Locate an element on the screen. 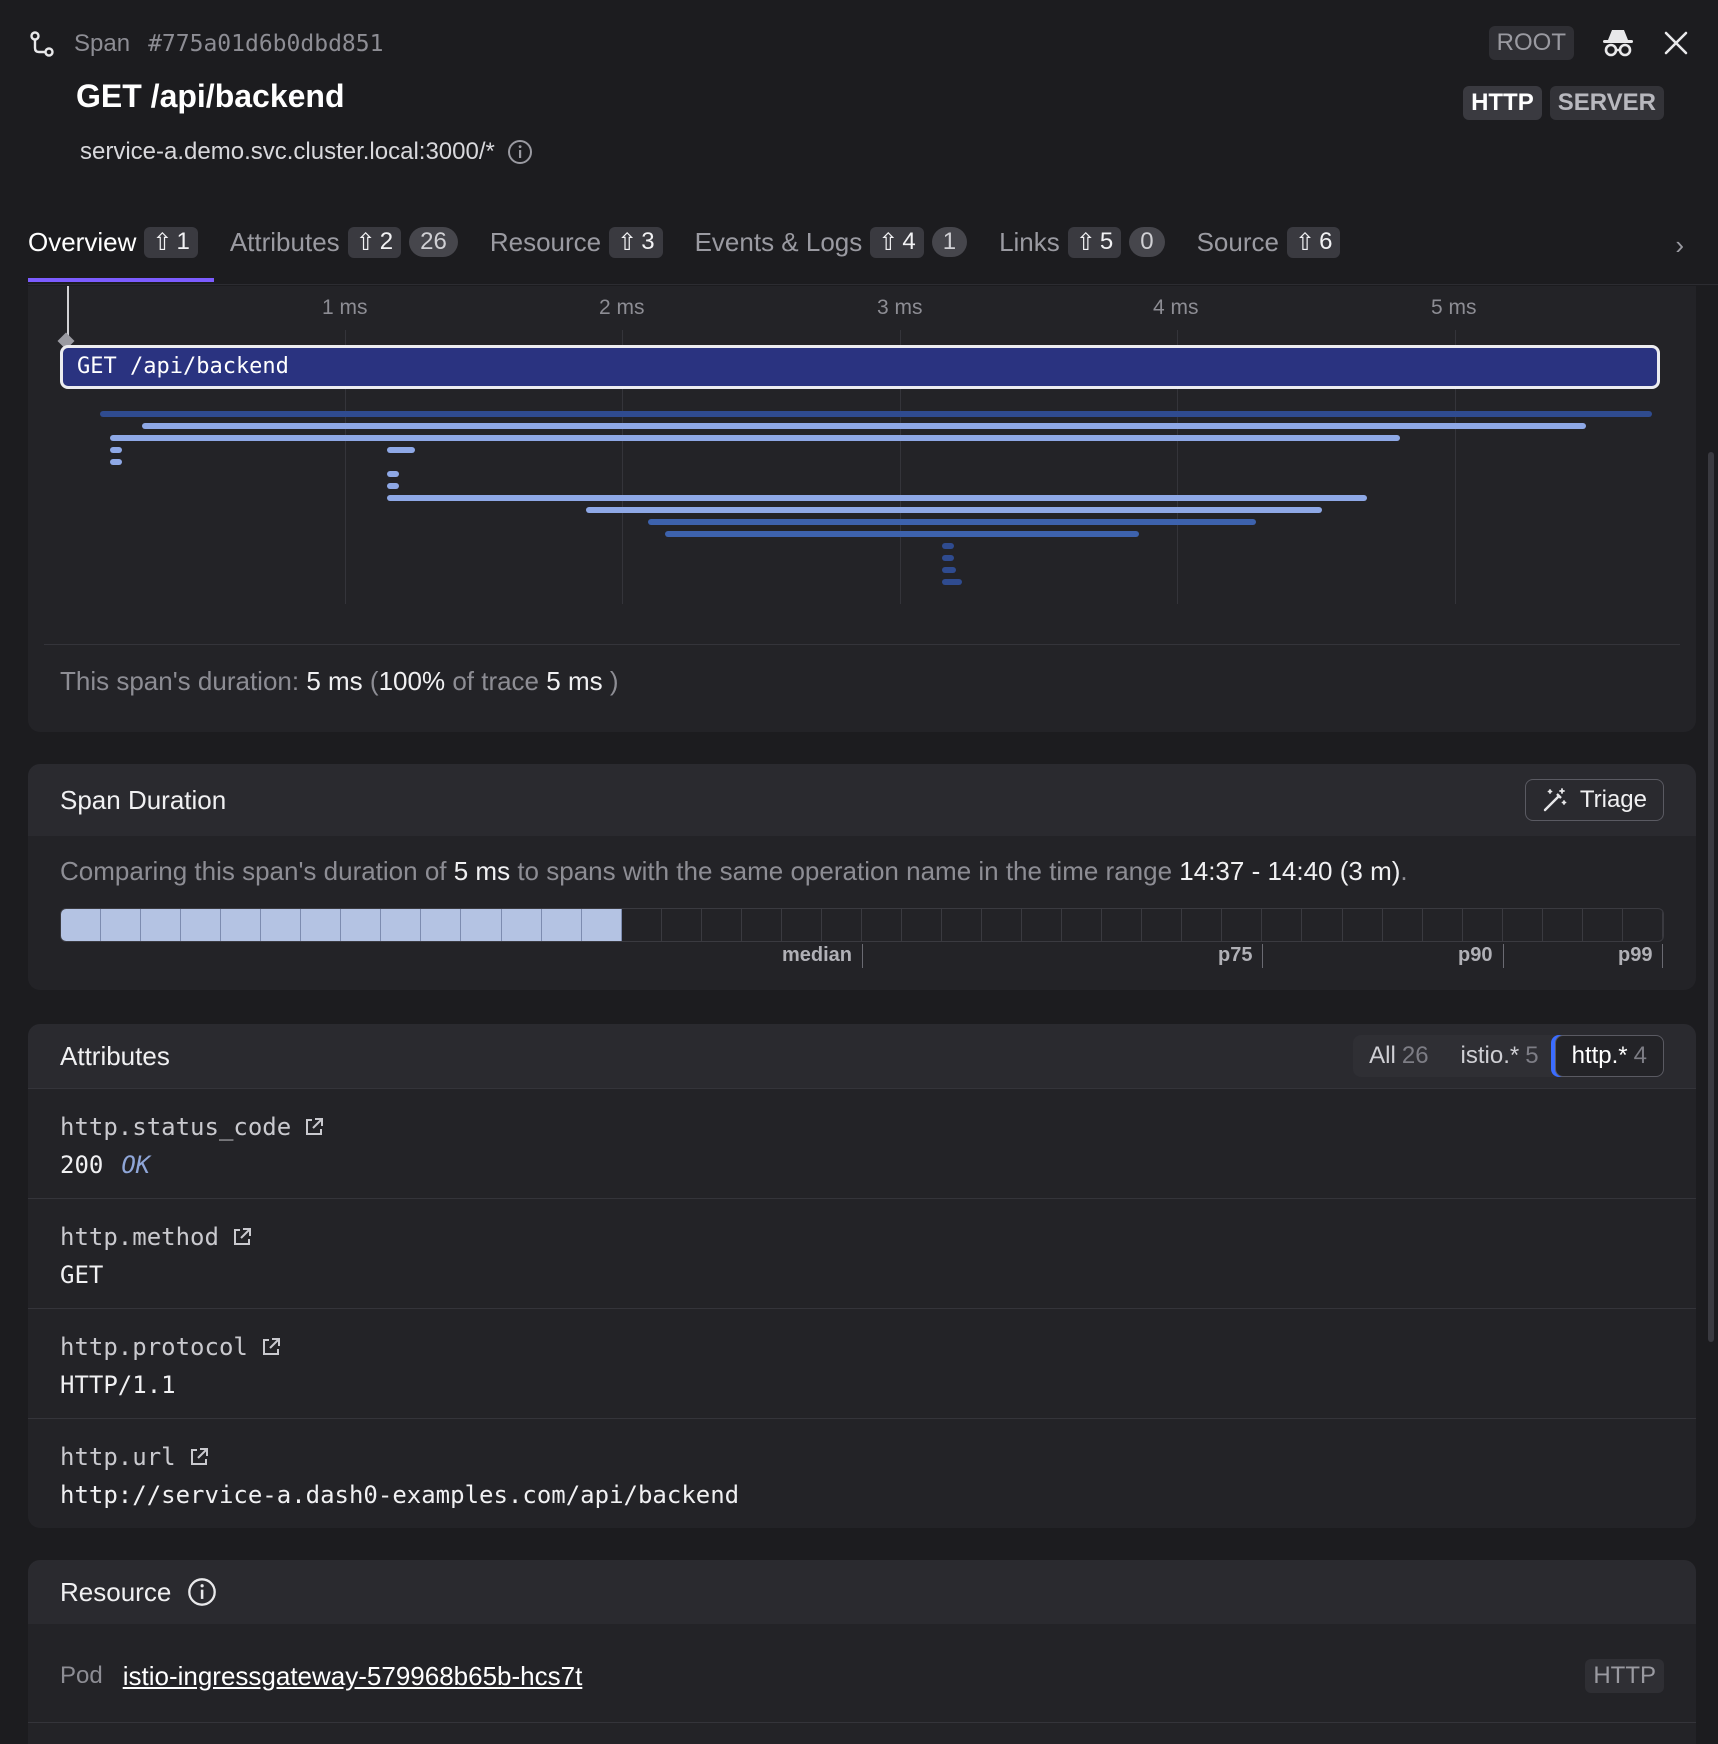 The height and width of the screenshot is (1744, 1718). card-title: Resource is located at coordinates (116, 1591).